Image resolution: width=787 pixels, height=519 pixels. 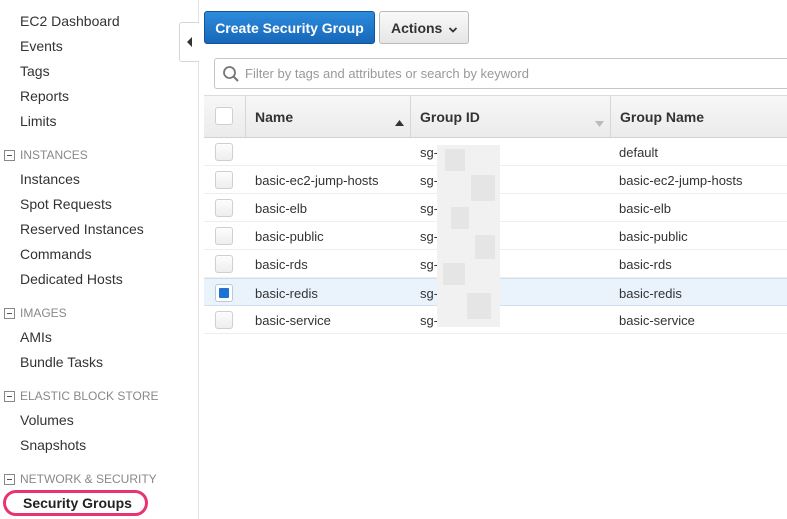 I want to click on section-title: IMAGES, so click(x=43, y=313).